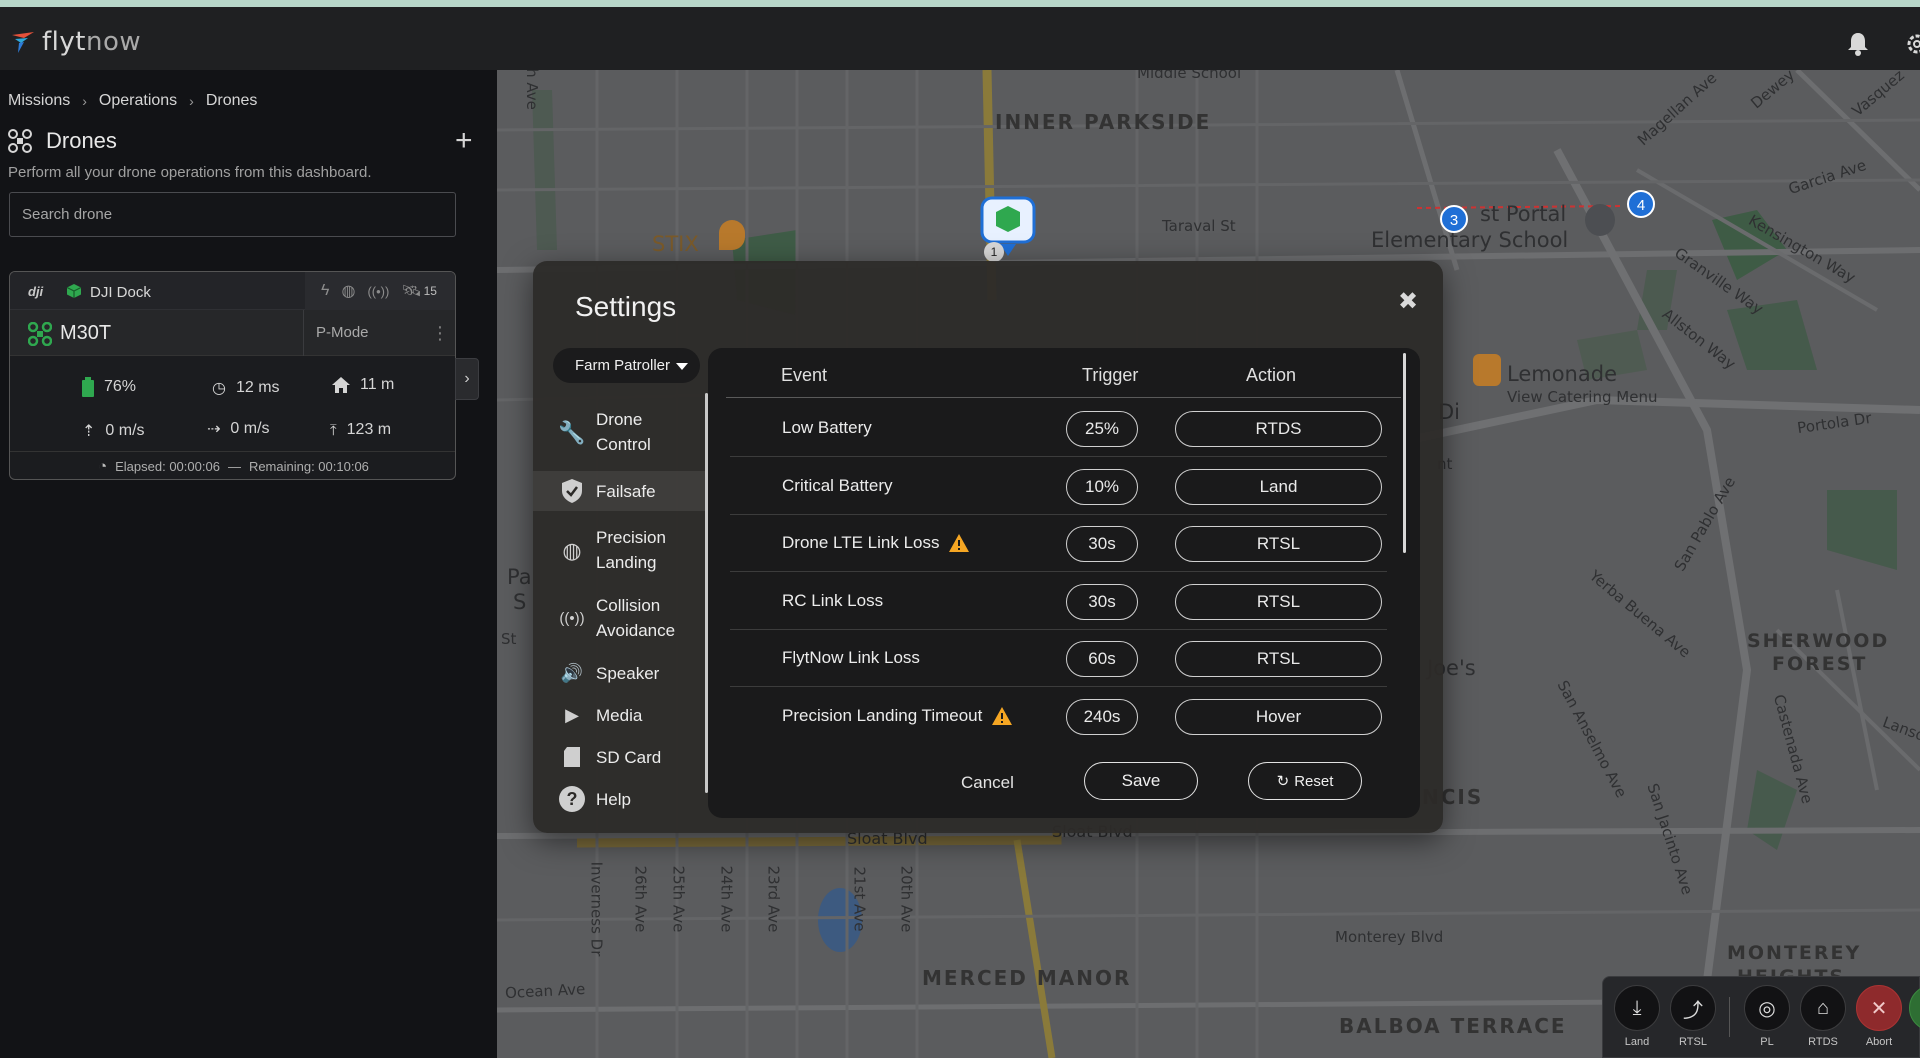 This screenshot has width=1920, height=1058. What do you see at coordinates (882, 715) in the screenshot?
I see `event-label: Precision Landing Timeout` at bounding box center [882, 715].